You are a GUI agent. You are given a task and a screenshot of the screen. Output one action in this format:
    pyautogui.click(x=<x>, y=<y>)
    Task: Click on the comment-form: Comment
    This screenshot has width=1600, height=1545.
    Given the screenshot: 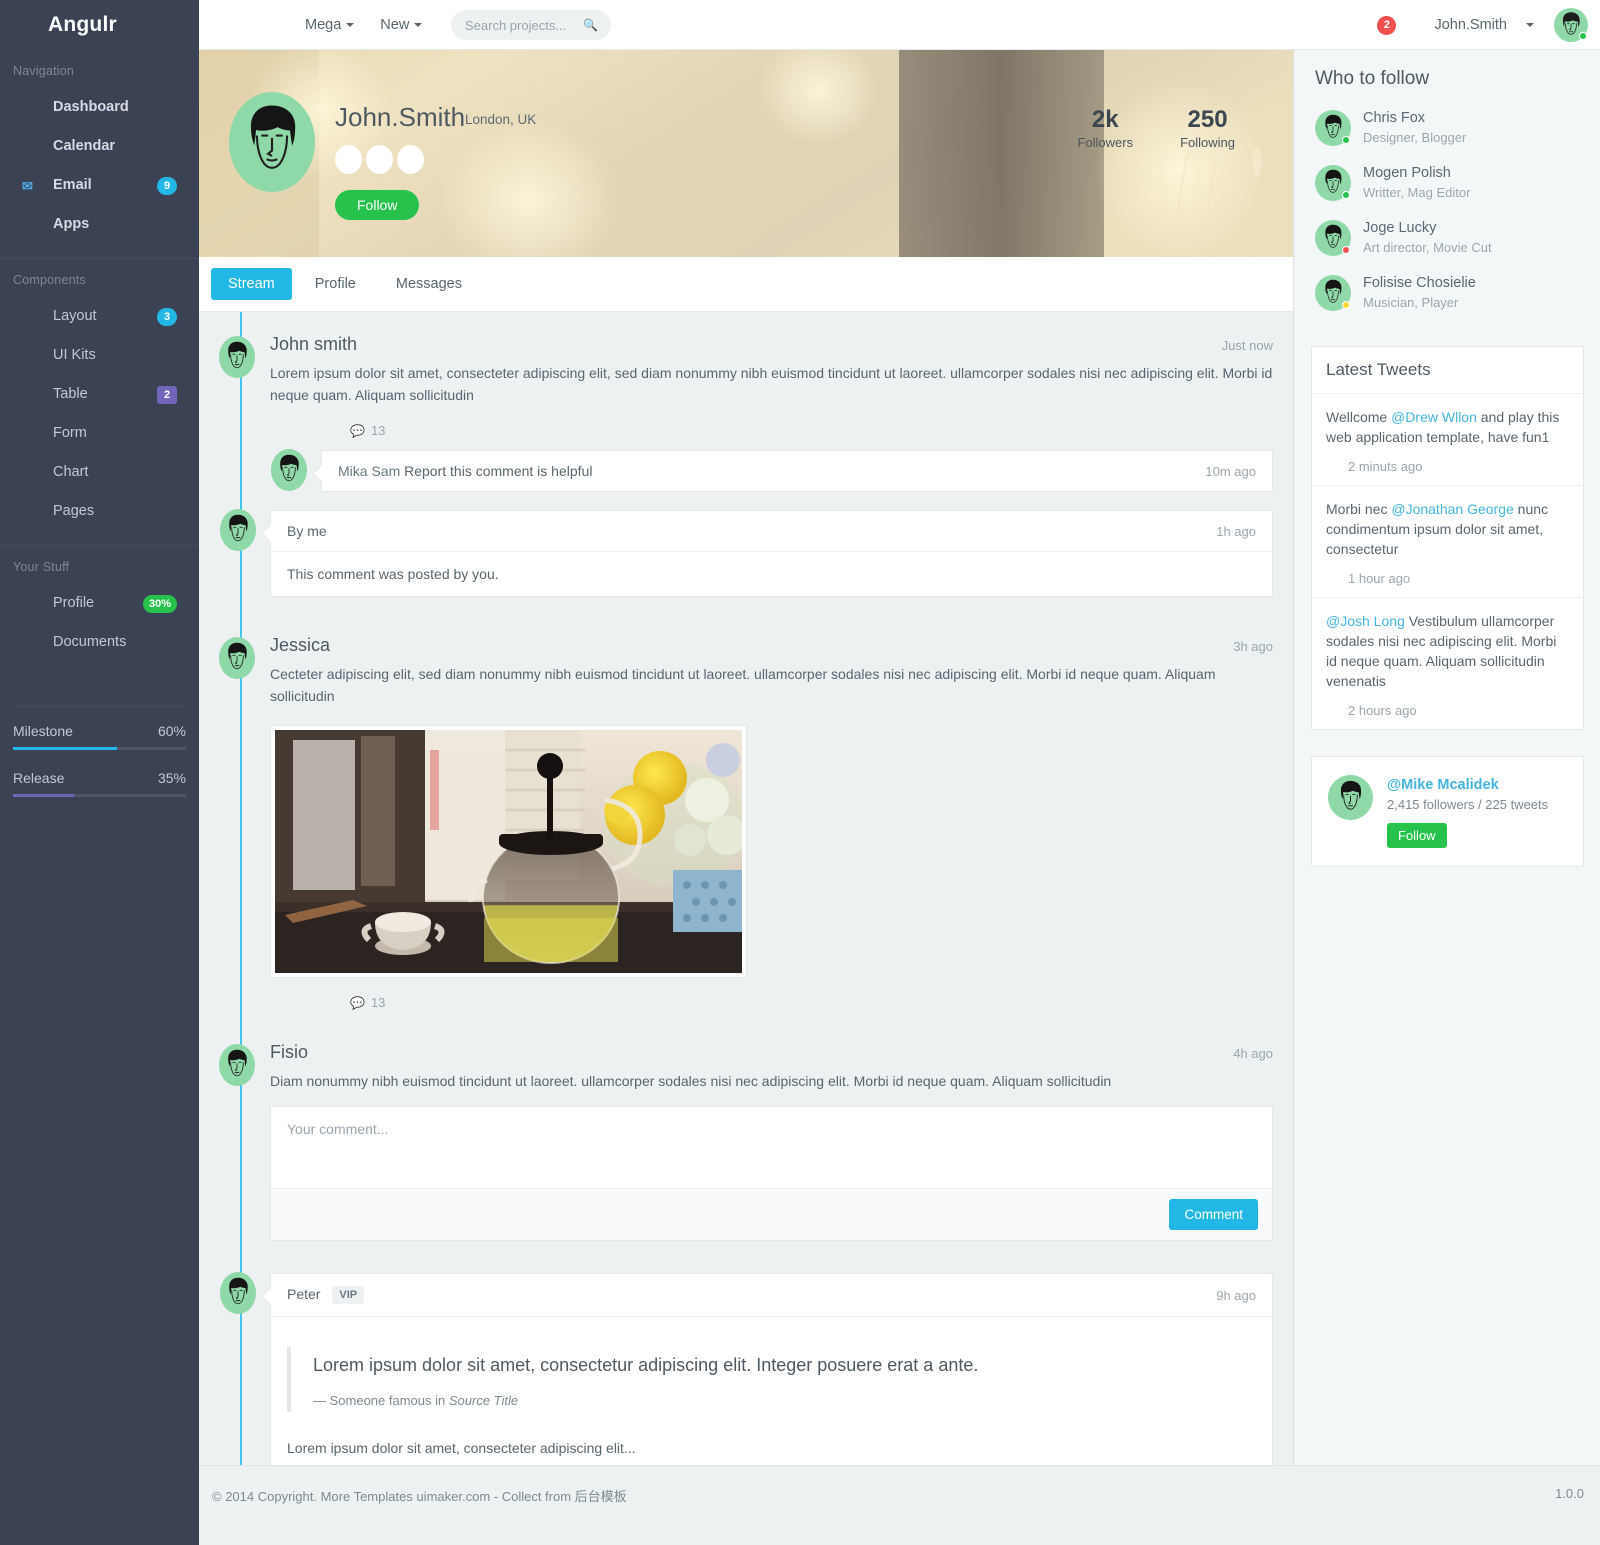 What is the action you would take?
    pyautogui.click(x=771, y=1173)
    